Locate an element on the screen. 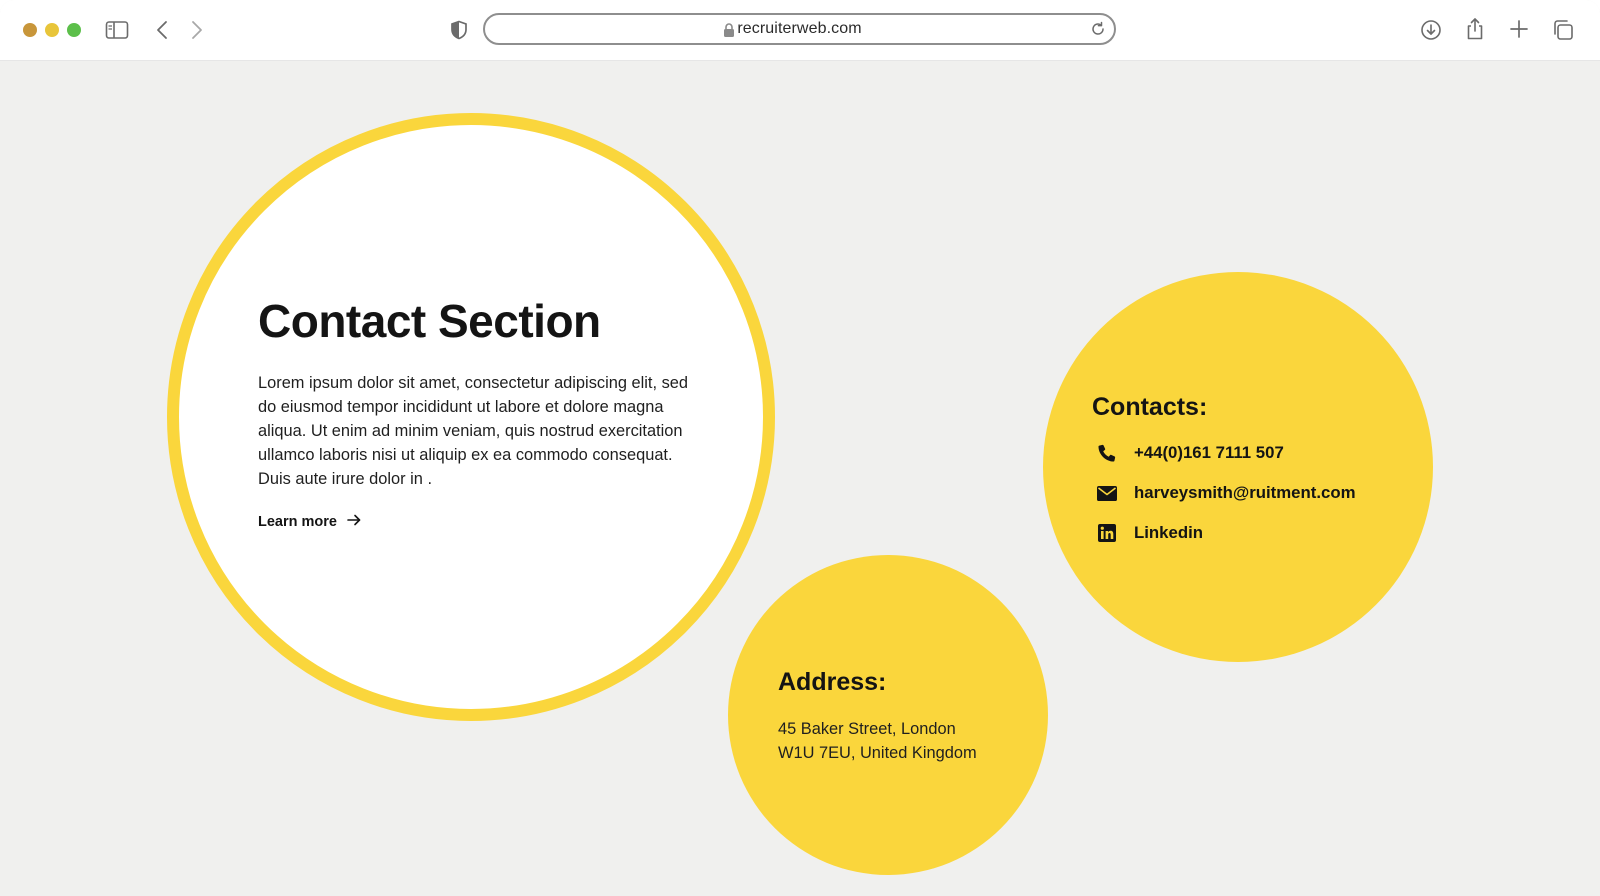 This screenshot has width=1600, height=896. learn-more-label: Learn more is located at coordinates (297, 522).